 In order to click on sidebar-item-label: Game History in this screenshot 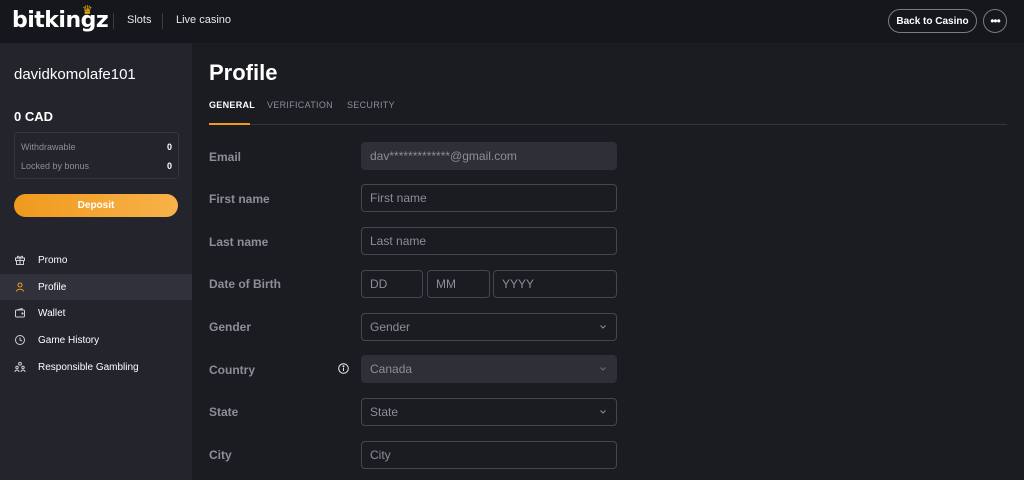, I will do `click(69, 340)`.